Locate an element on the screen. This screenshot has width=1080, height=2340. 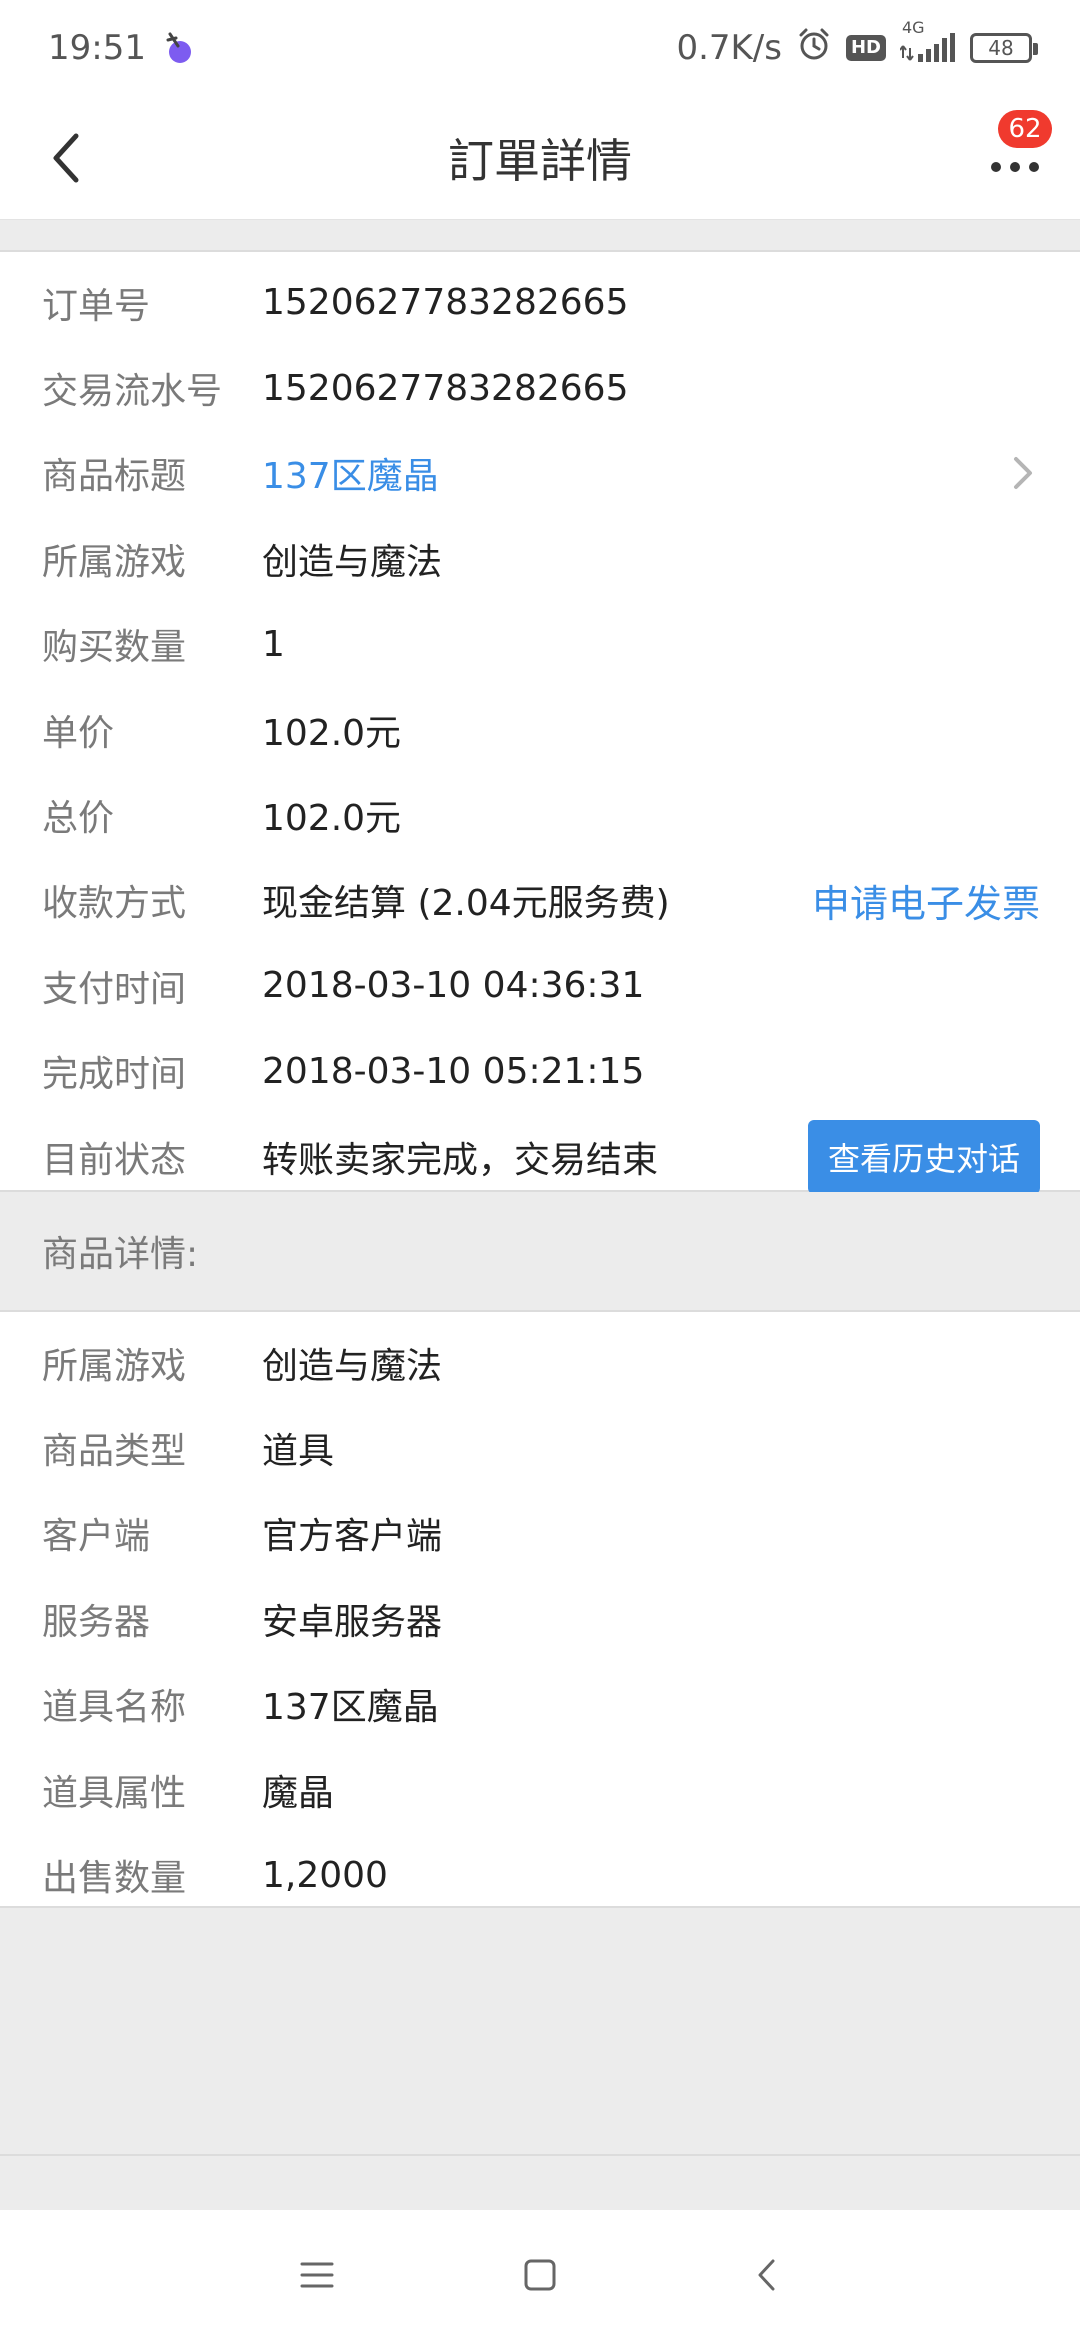
status-left: 19:51 is located at coordinates (121, 48).